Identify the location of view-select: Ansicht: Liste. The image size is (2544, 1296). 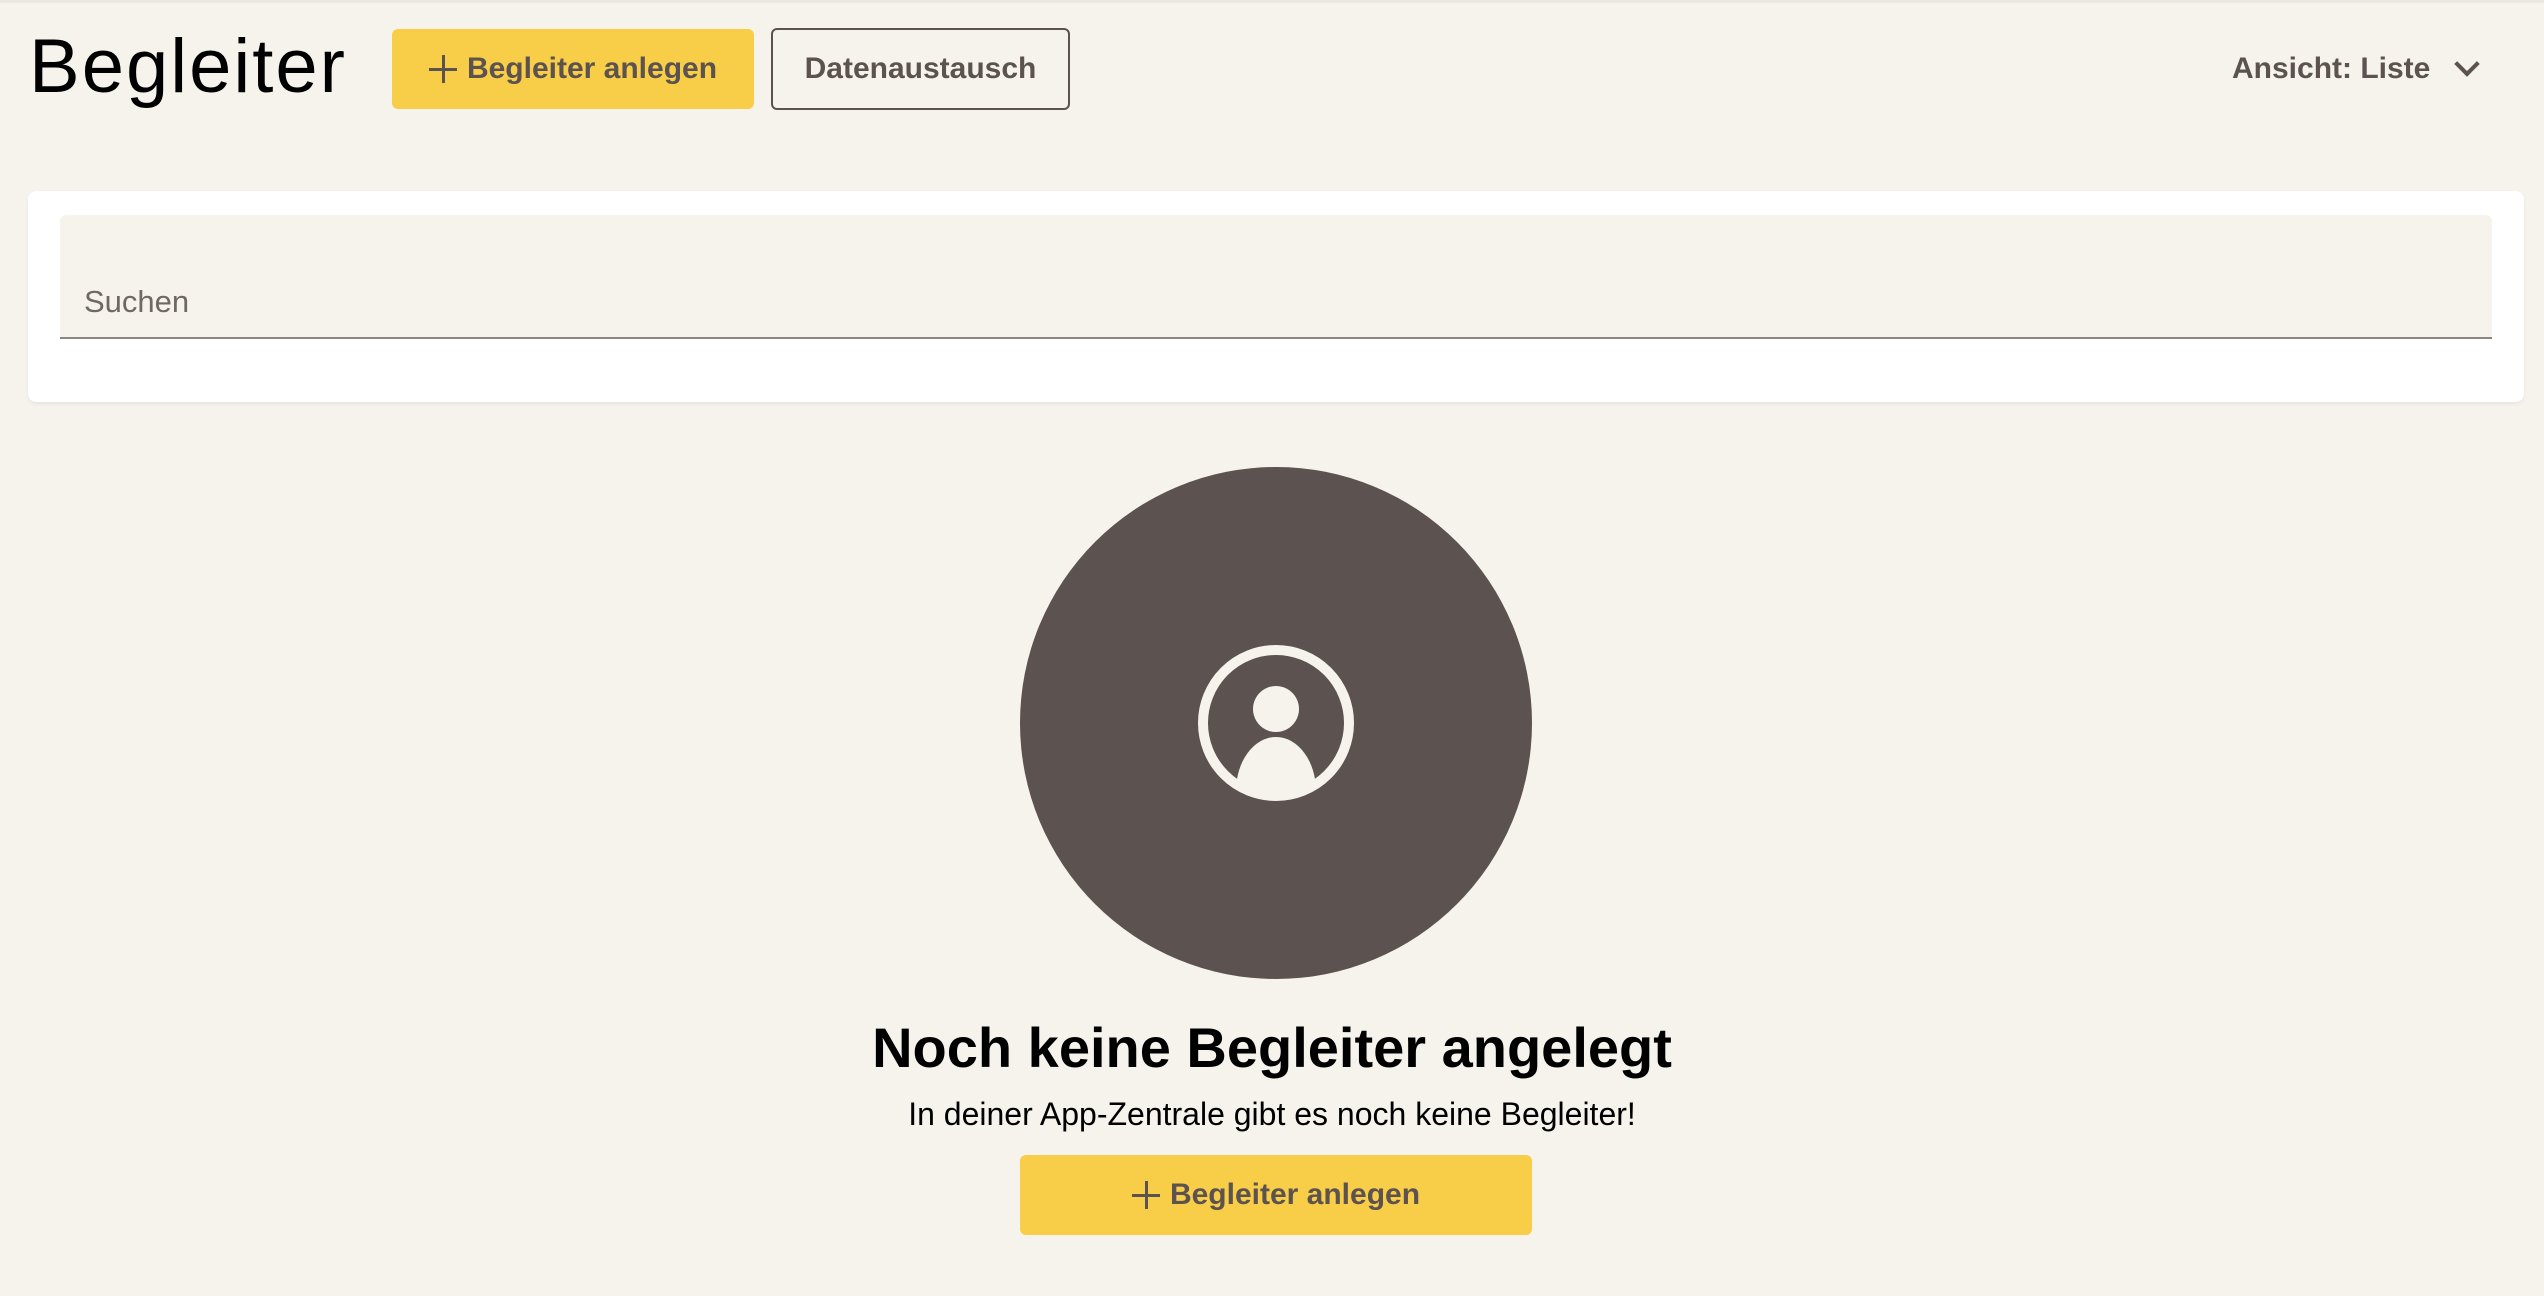
(2356, 69).